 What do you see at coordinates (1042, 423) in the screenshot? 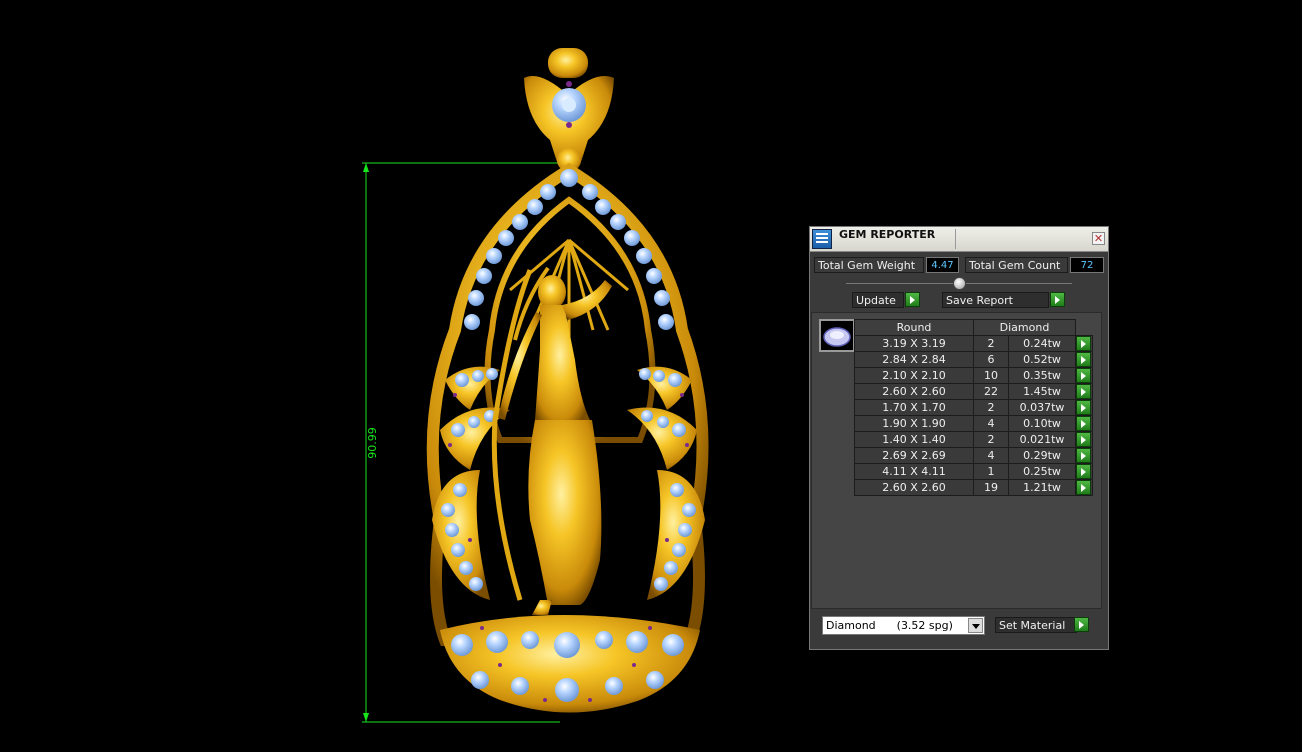
I see `gem-weight: 0.10tw` at bounding box center [1042, 423].